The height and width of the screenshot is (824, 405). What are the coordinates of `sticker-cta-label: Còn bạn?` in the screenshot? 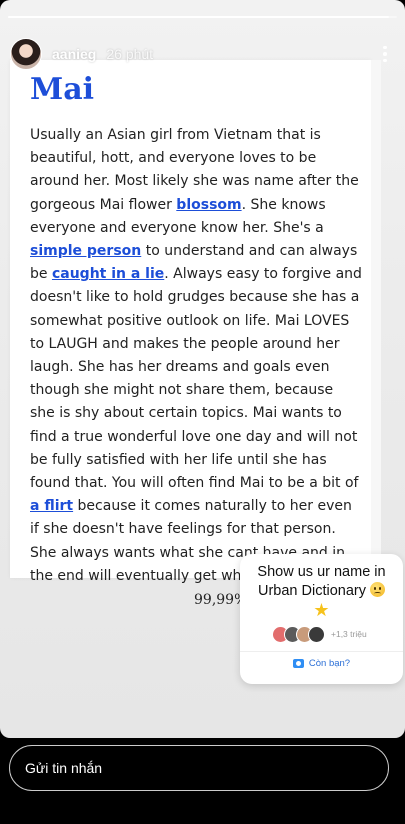 It's located at (329, 663).